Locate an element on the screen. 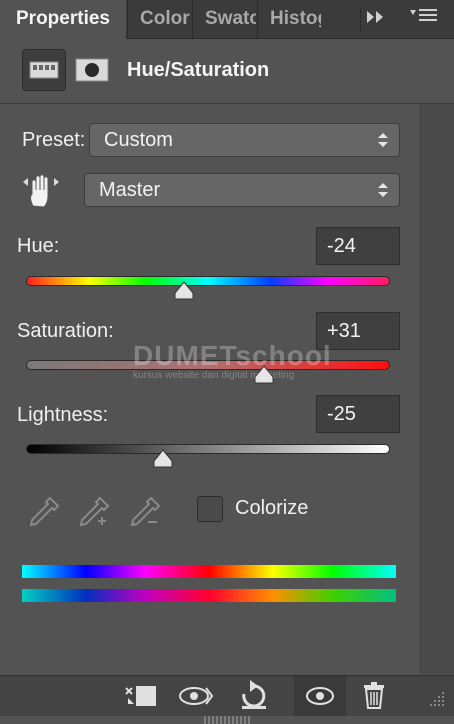  channel-dropdown: Master is located at coordinates (242, 190).